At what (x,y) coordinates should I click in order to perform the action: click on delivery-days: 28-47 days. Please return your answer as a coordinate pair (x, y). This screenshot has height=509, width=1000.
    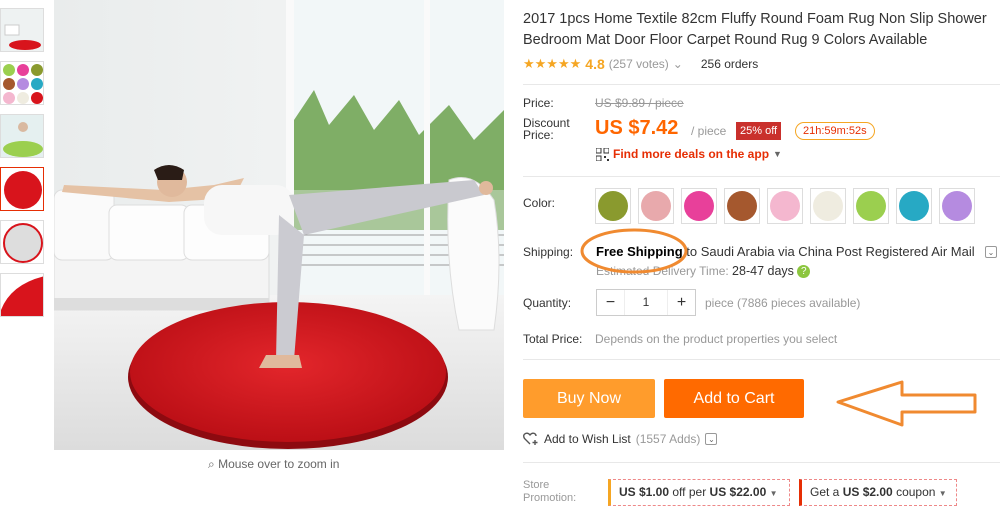
    Looking at the image, I should click on (763, 271).